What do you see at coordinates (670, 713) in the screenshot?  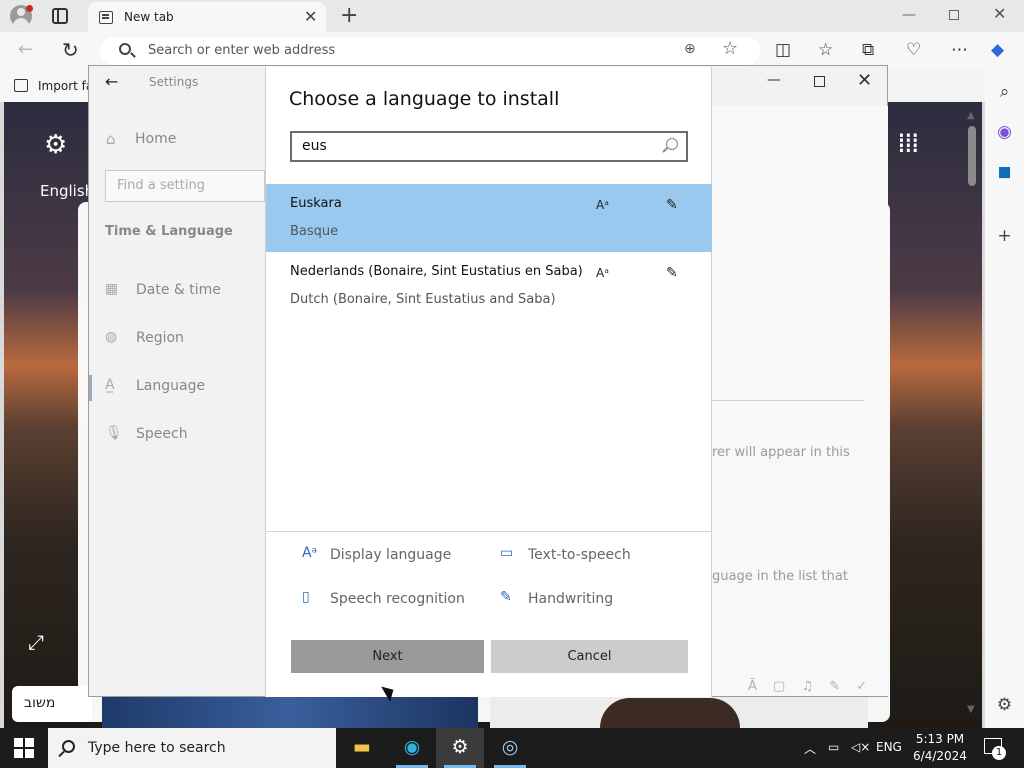 I see `news-photo-person` at bounding box center [670, 713].